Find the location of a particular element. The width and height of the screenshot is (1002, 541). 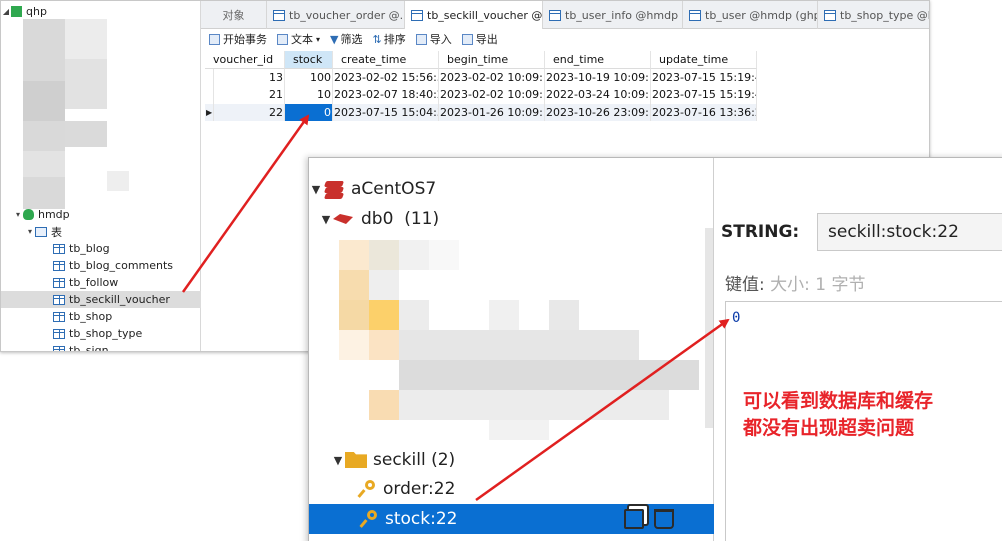

key-actions is located at coordinates (649, 519).